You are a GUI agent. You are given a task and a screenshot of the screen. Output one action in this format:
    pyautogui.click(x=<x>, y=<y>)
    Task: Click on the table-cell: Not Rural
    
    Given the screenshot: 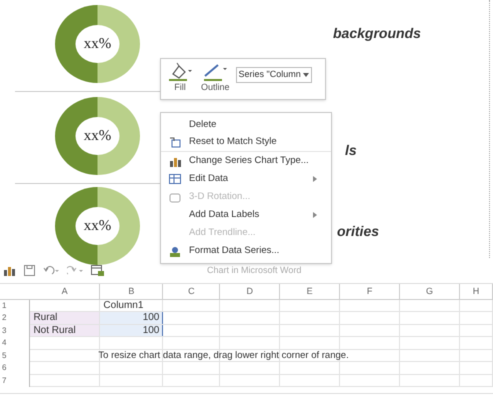 What is the action you would take?
    pyautogui.click(x=54, y=330)
    